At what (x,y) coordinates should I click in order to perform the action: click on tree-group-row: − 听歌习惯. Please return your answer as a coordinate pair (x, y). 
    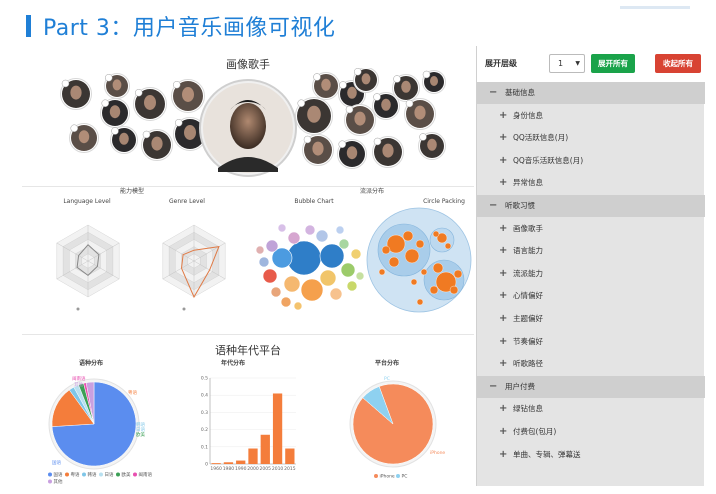
    Looking at the image, I should click on (591, 206).